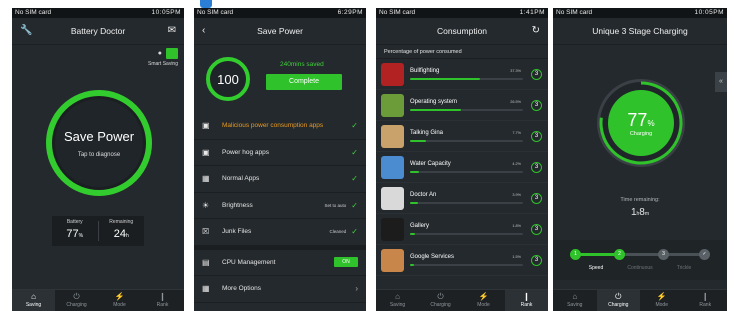  Describe the element at coordinates (575, 254) in the screenshot. I see `stage-1-dot: 1` at that location.